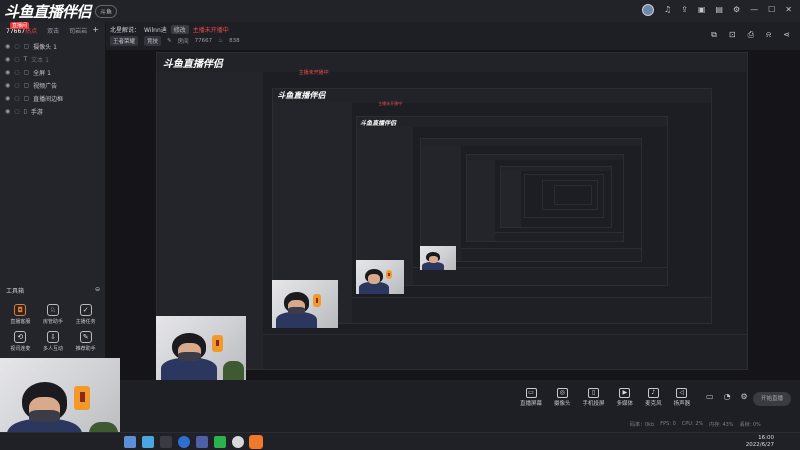 The height and width of the screenshot is (450, 800). Describe the element at coordinates (61, 12) in the screenshot. I see `app-logo: 斗鱼直播伴侣 斗鱼` at that location.